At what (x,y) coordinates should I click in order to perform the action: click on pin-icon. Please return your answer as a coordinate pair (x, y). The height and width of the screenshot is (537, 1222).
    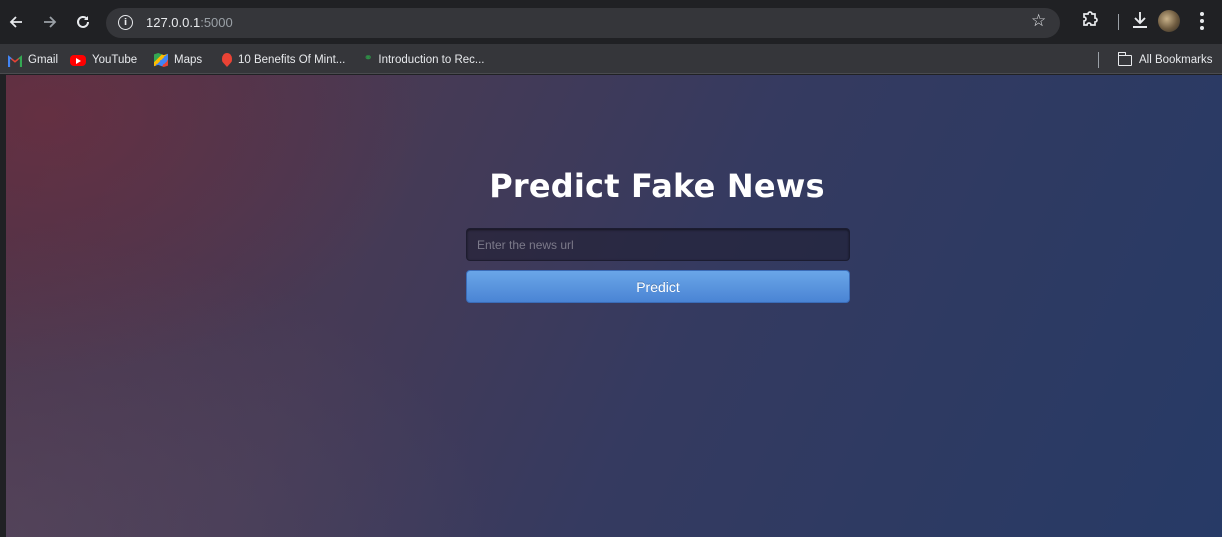
    Looking at the image, I should click on (227, 60).